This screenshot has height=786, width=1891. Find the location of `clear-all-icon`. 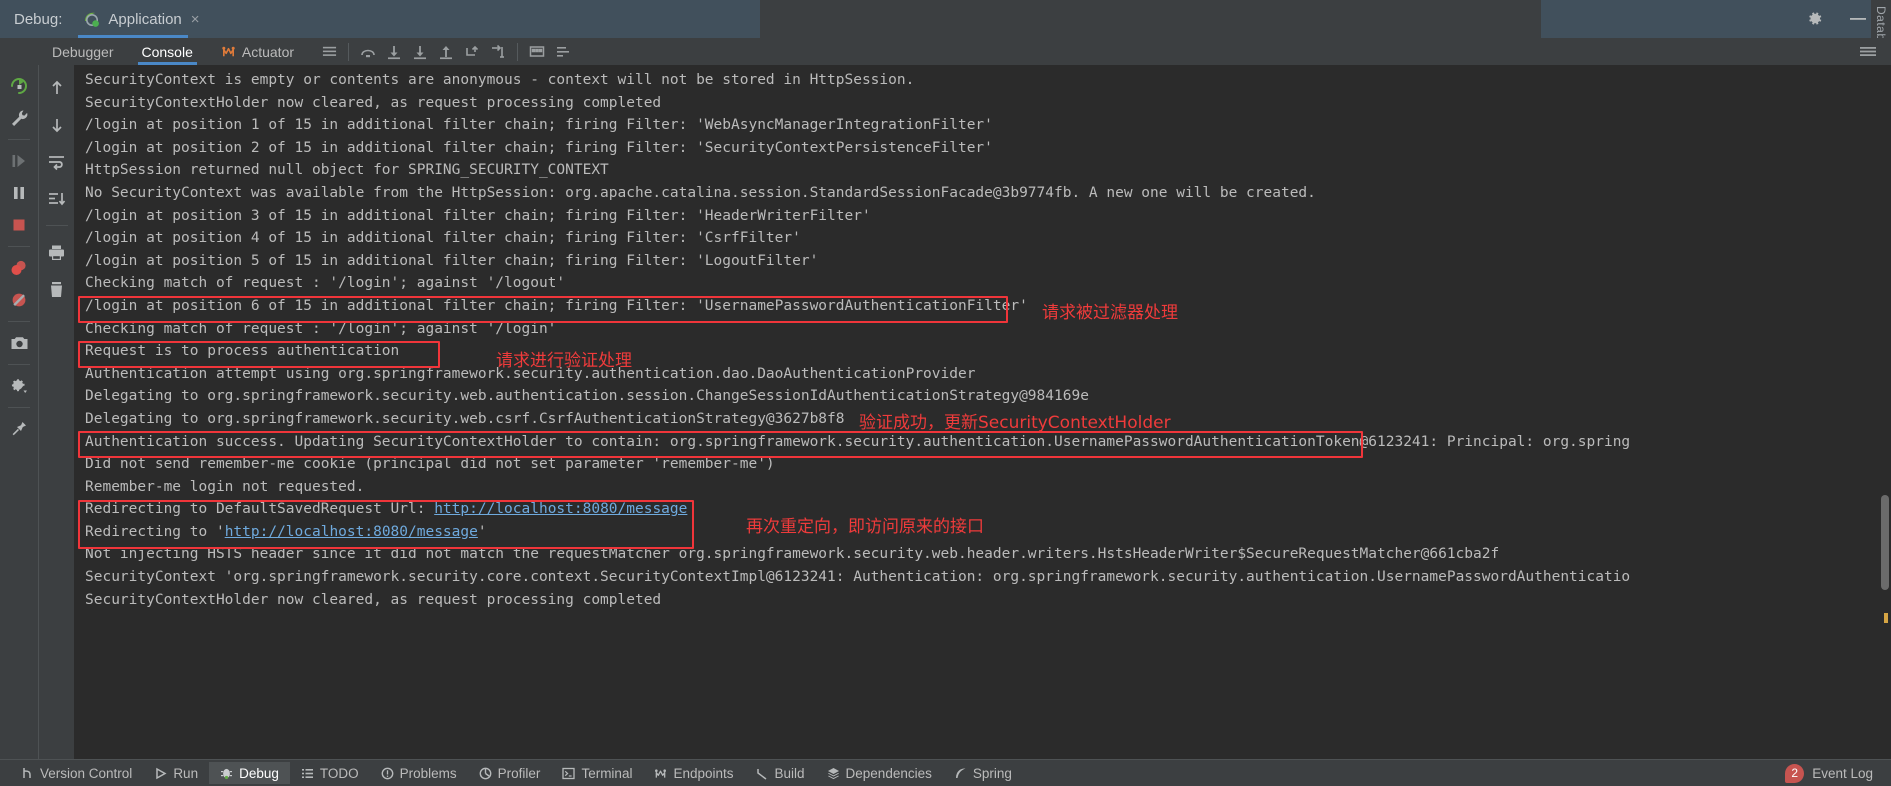

clear-all-icon is located at coordinates (57, 289).